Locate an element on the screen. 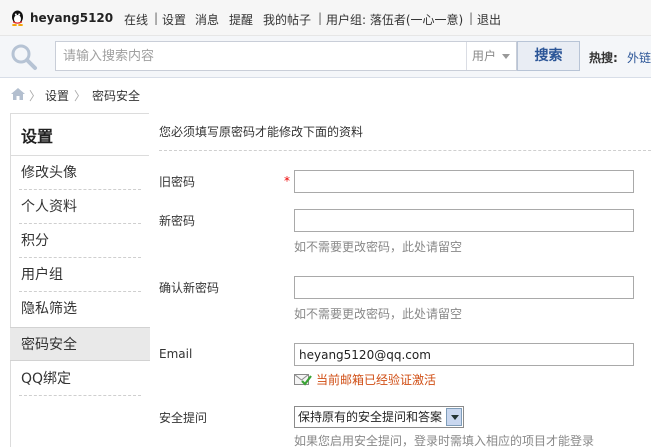  search-button: 搜索 is located at coordinates (548, 56).